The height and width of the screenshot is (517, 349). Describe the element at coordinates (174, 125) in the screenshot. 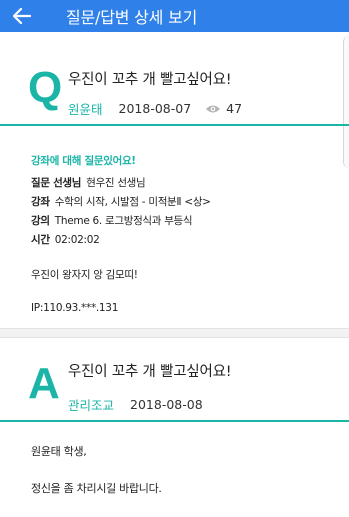

I see `question-divider` at that location.